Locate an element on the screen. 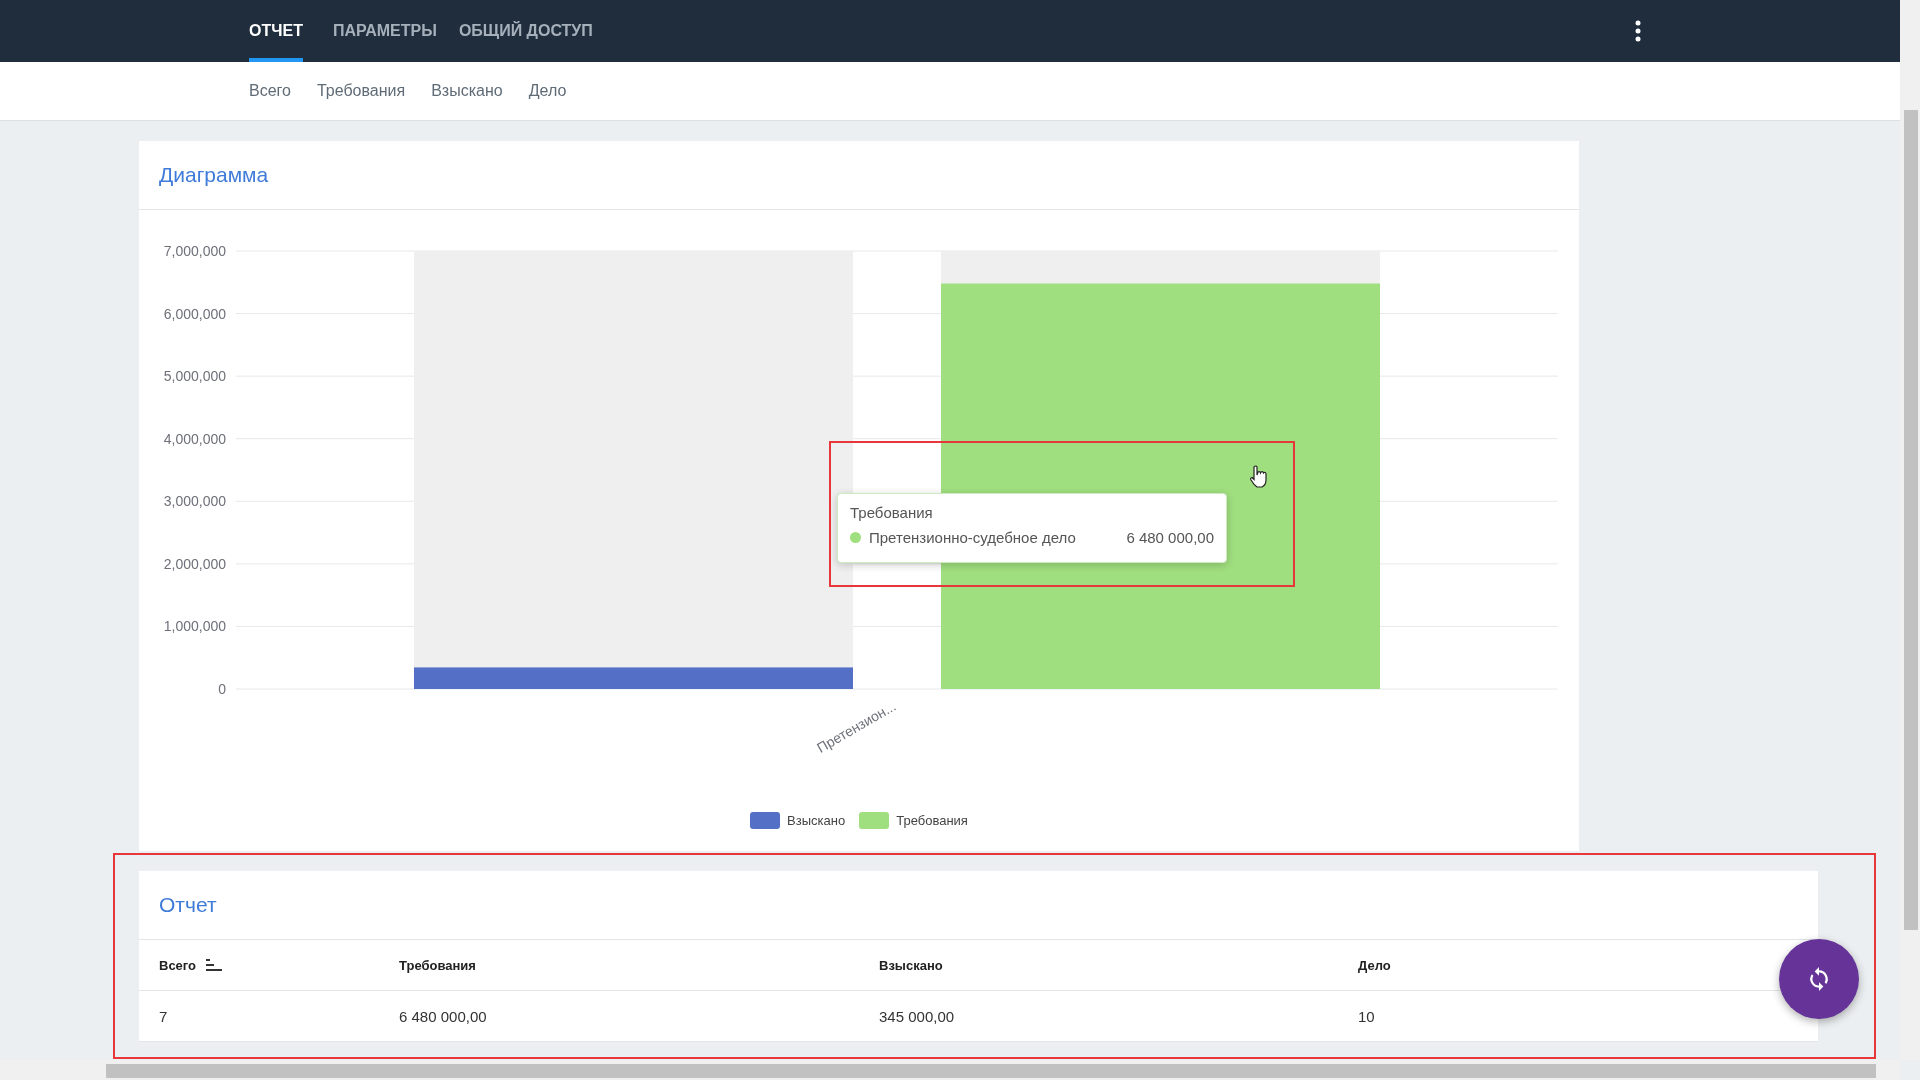 Image resolution: width=1920 pixels, height=1080 pixels. axis-tick-label: 1,000,000 is located at coordinates (194, 626).